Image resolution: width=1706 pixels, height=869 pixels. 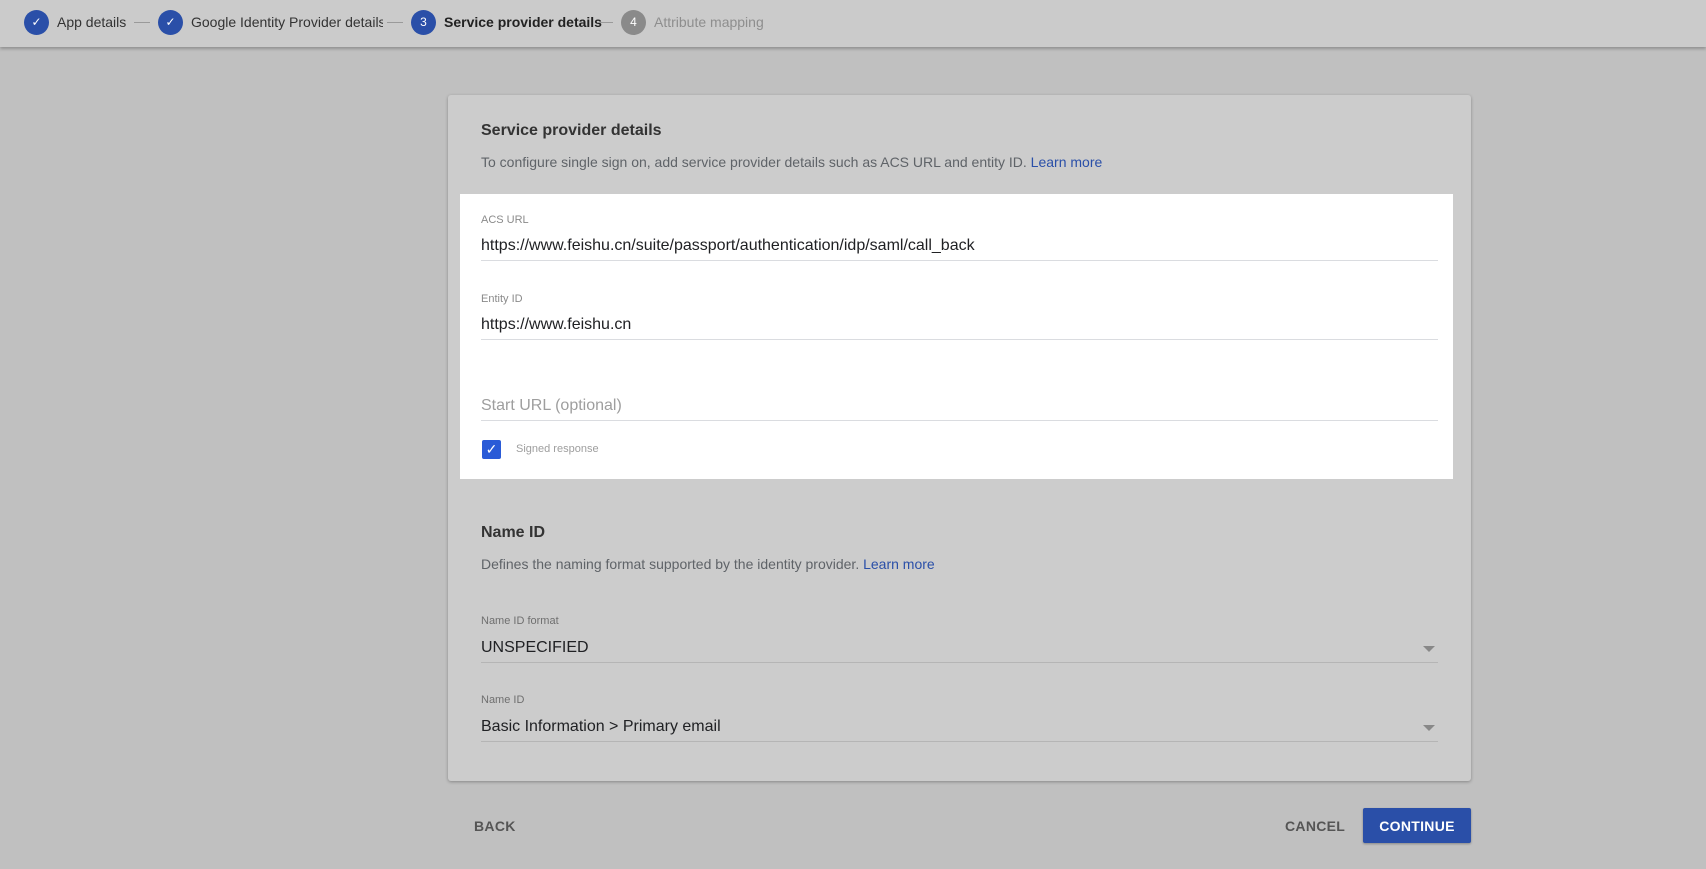 What do you see at coordinates (1315, 826) in the screenshot?
I see `cancel-button: CANCEL` at bounding box center [1315, 826].